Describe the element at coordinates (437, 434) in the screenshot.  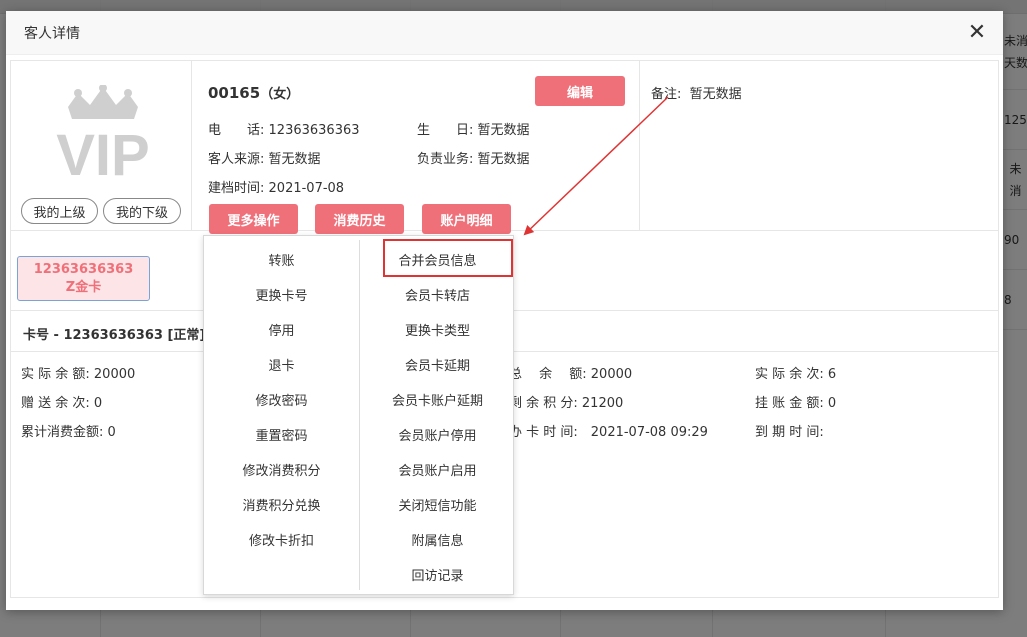
I see `menu-item-account-disable: 会员账户停用` at that location.